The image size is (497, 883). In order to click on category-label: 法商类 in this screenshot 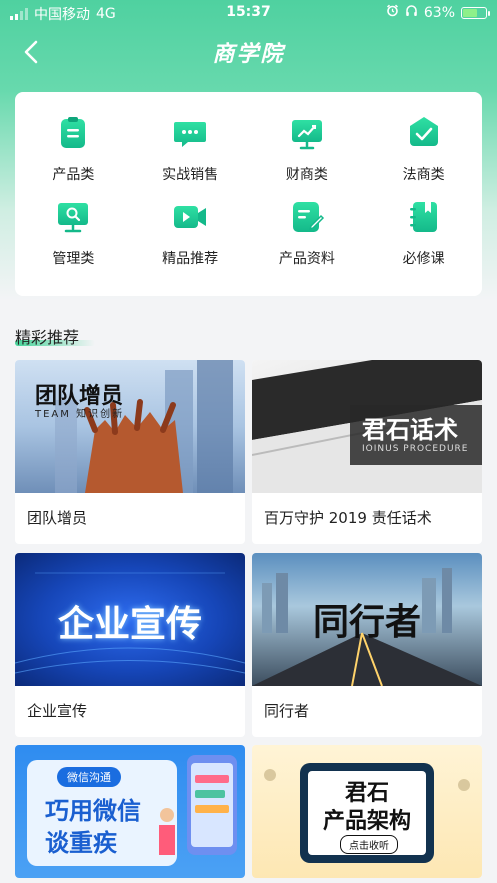, I will do `click(423, 175)`.